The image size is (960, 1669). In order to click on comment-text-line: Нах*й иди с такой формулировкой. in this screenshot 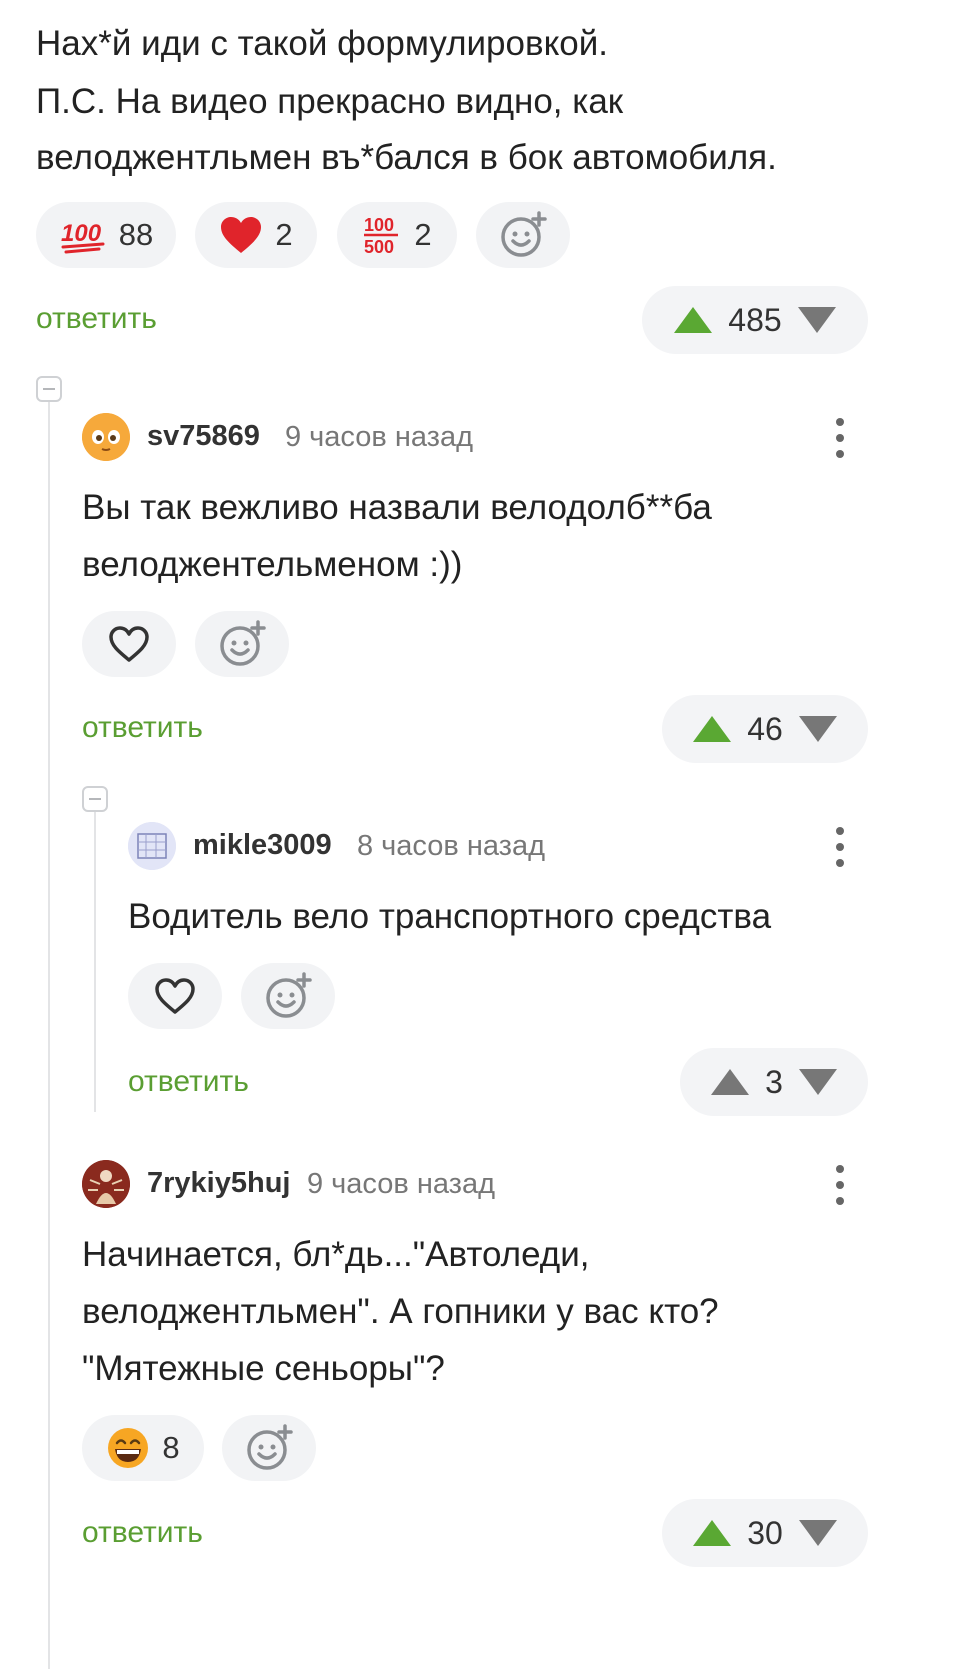, I will do `click(322, 43)`.